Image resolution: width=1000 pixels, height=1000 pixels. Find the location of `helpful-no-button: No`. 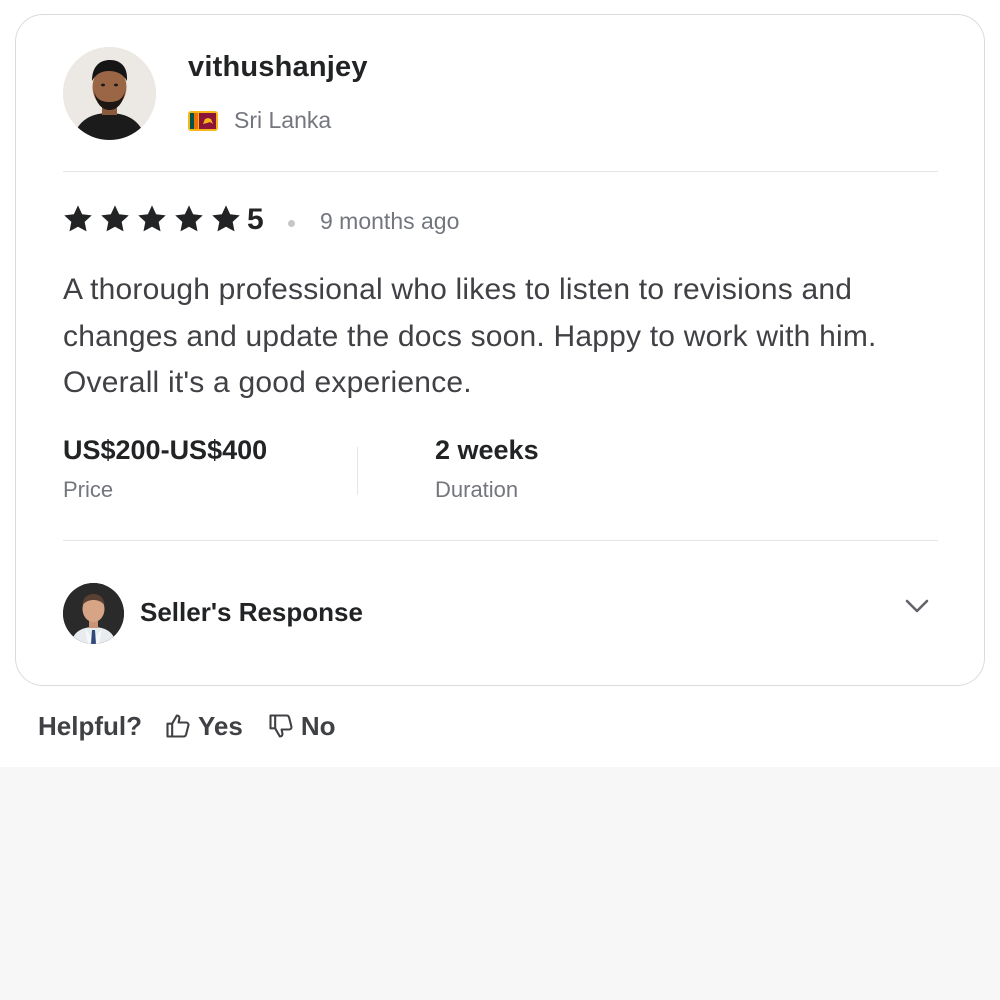

helpful-no-button: No is located at coordinates (301, 726).